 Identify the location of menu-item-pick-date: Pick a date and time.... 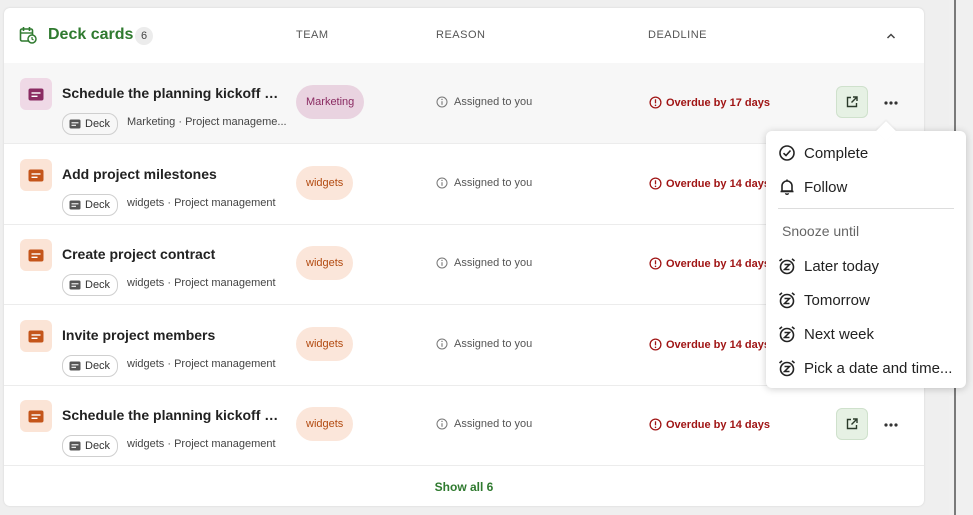
(866, 368).